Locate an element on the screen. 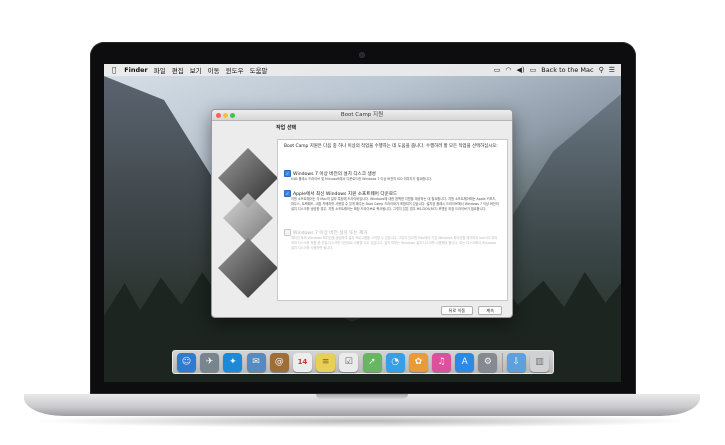 This screenshot has width=725, height=445. app-store-icon: A is located at coordinates (465, 362).